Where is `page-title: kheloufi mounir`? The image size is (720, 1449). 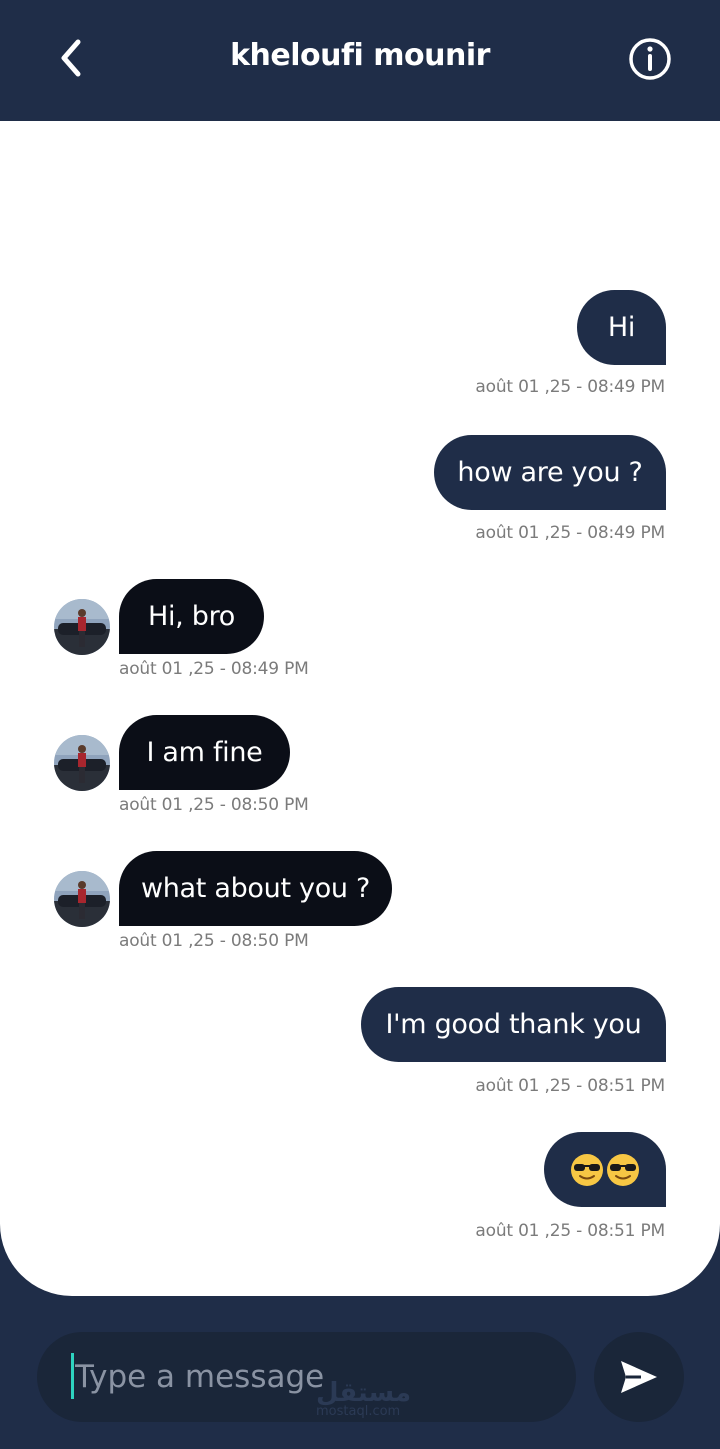
page-title: kheloufi mounir is located at coordinates (360, 55).